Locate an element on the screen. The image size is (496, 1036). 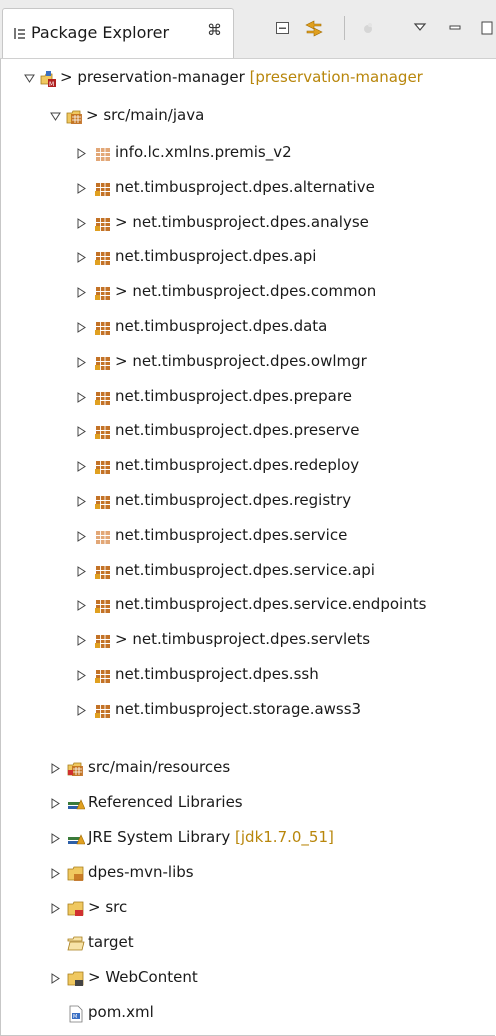
focus-icon is located at coordinates (368, 28).